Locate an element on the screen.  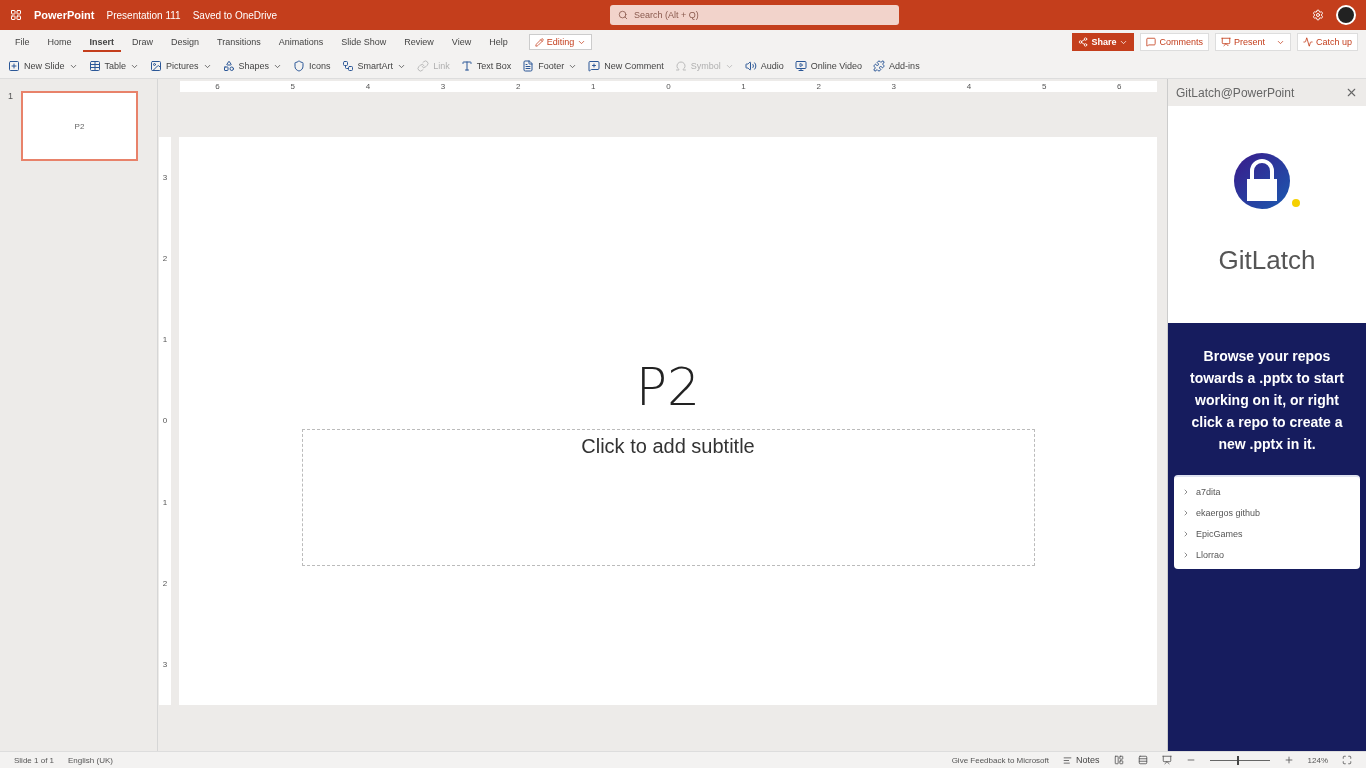
toolbar-button: New Comment is located at coordinates (626, 66).